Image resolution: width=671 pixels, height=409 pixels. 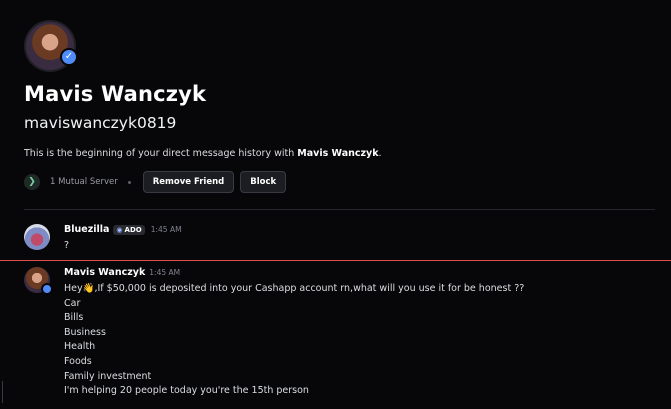 I want to click on server-icon: ❯, so click(x=32, y=182).